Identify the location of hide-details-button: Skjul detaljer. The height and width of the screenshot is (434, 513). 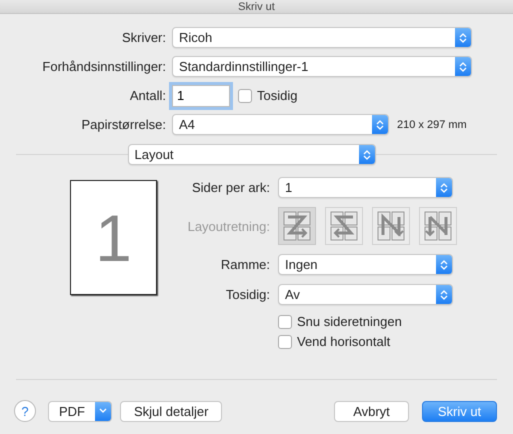
(171, 411).